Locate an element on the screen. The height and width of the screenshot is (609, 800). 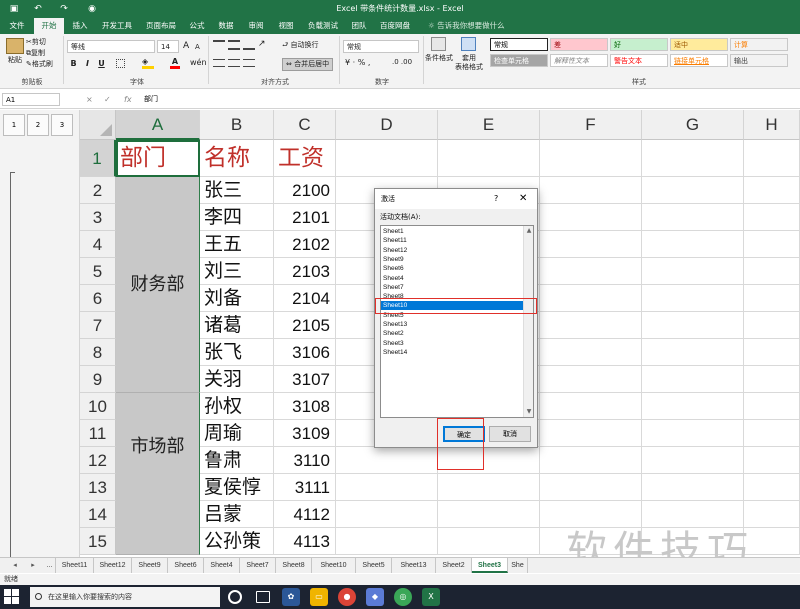
tab-formulas: 公式 is located at coordinates (197, 26).